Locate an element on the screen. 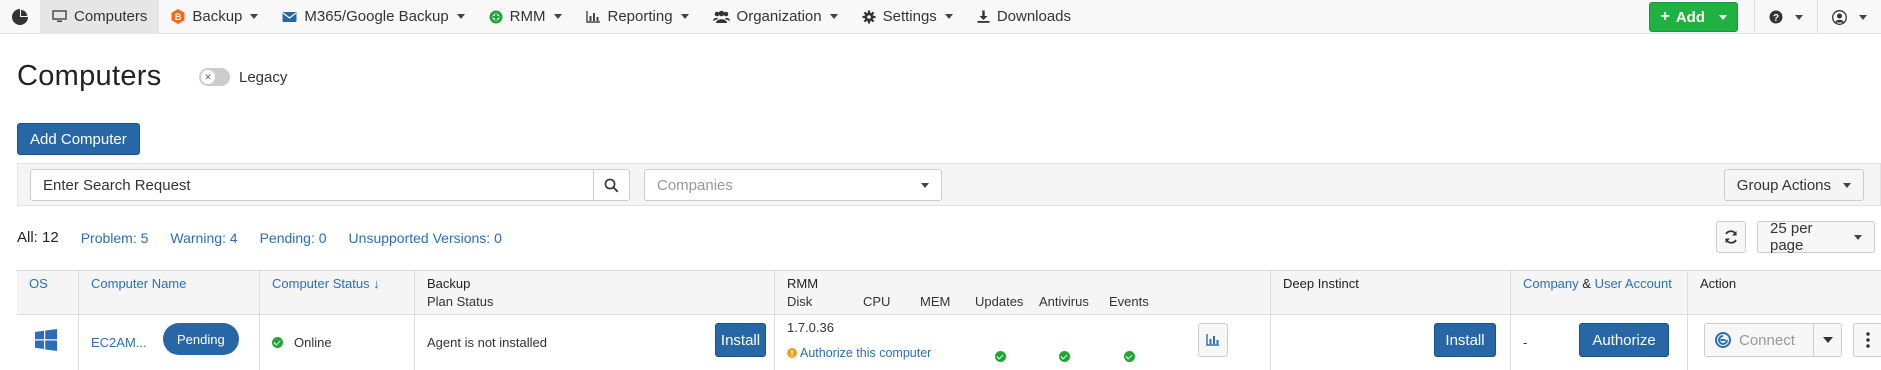 This screenshot has height=370, width=1881. nav-downloads: Downloads is located at coordinates (1024, 17).